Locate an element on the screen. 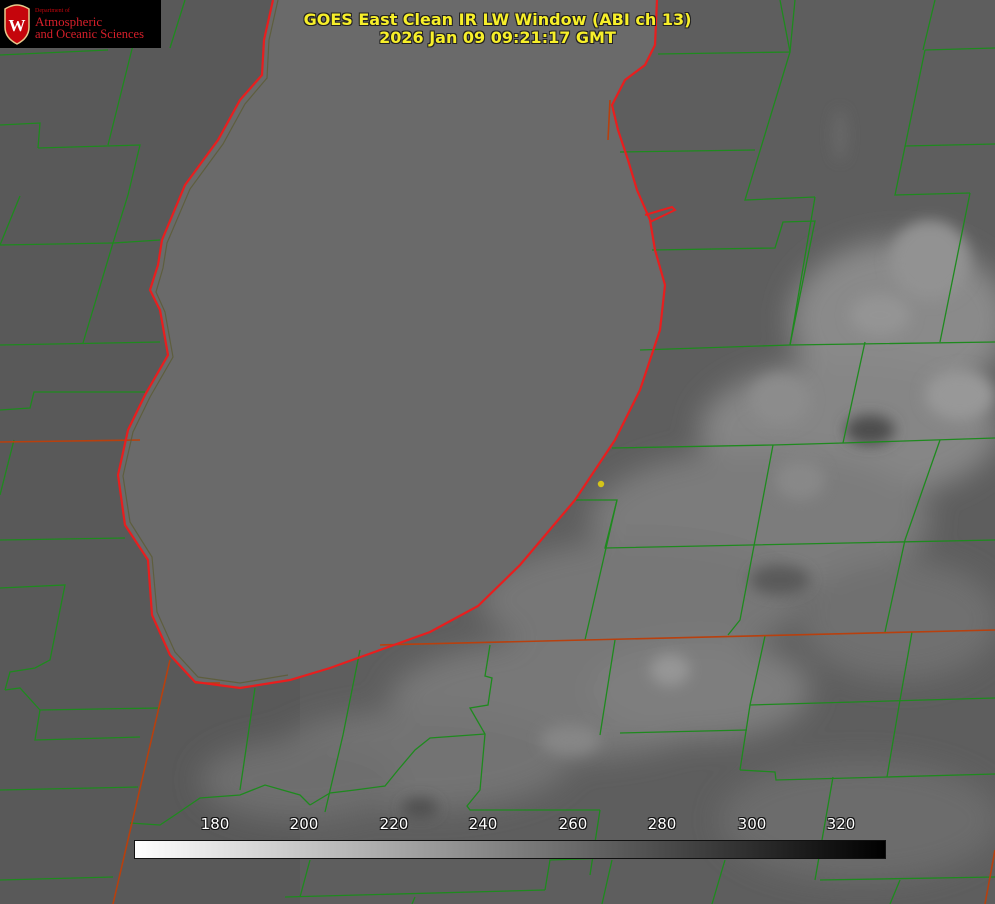 The height and width of the screenshot is (904, 995). colorbar-tick: 200 is located at coordinates (304, 824).